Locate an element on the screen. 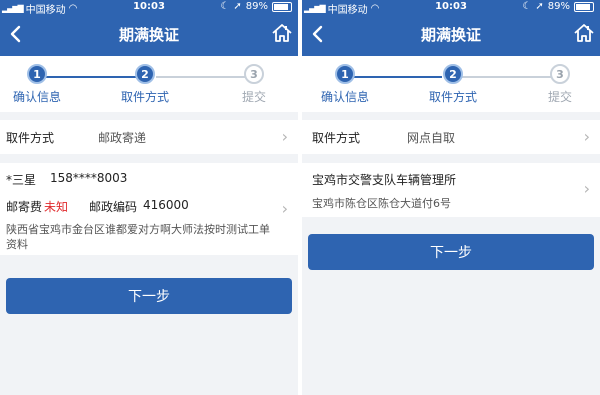  pickup-method-row: 取件方式 邮政寄递 › is located at coordinates (149, 137).